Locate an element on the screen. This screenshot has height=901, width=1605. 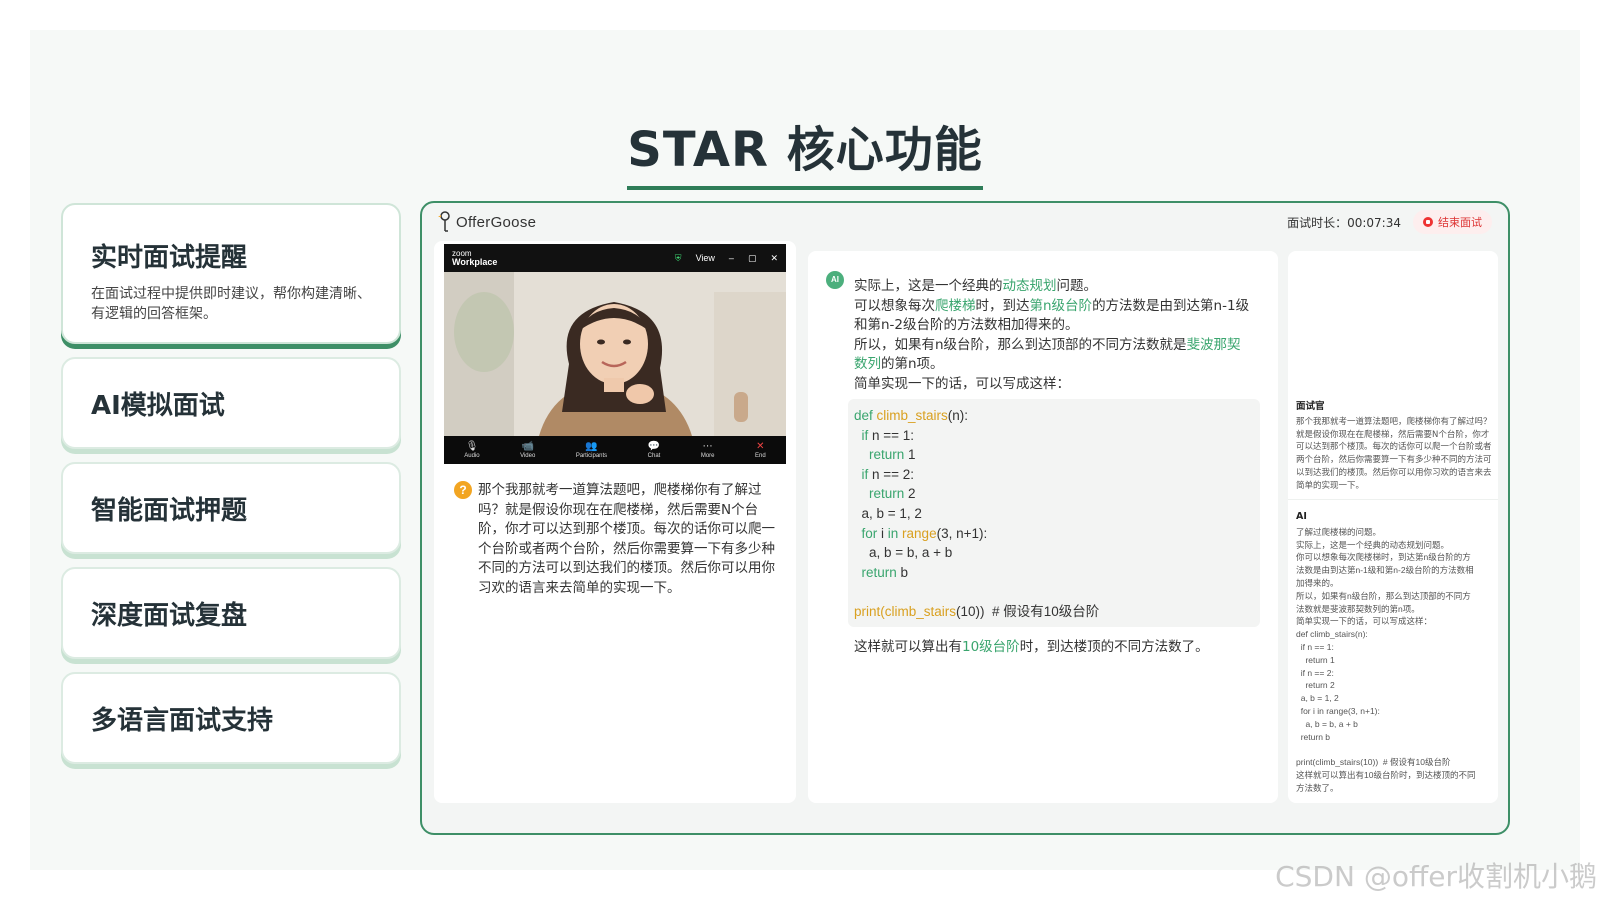
code-text: i is located at coordinates (882, 533).